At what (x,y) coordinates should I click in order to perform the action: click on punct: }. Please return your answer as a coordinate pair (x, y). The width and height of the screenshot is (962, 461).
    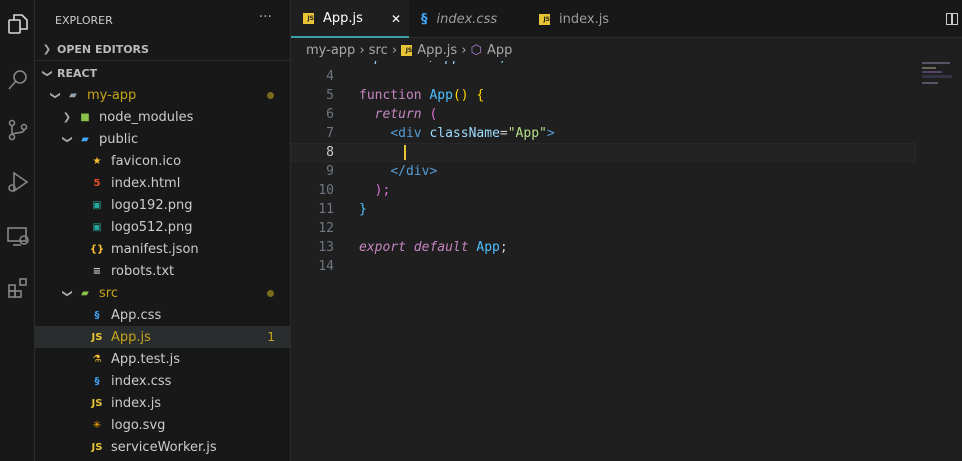
    Looking at the image, I should click on (363, 209).